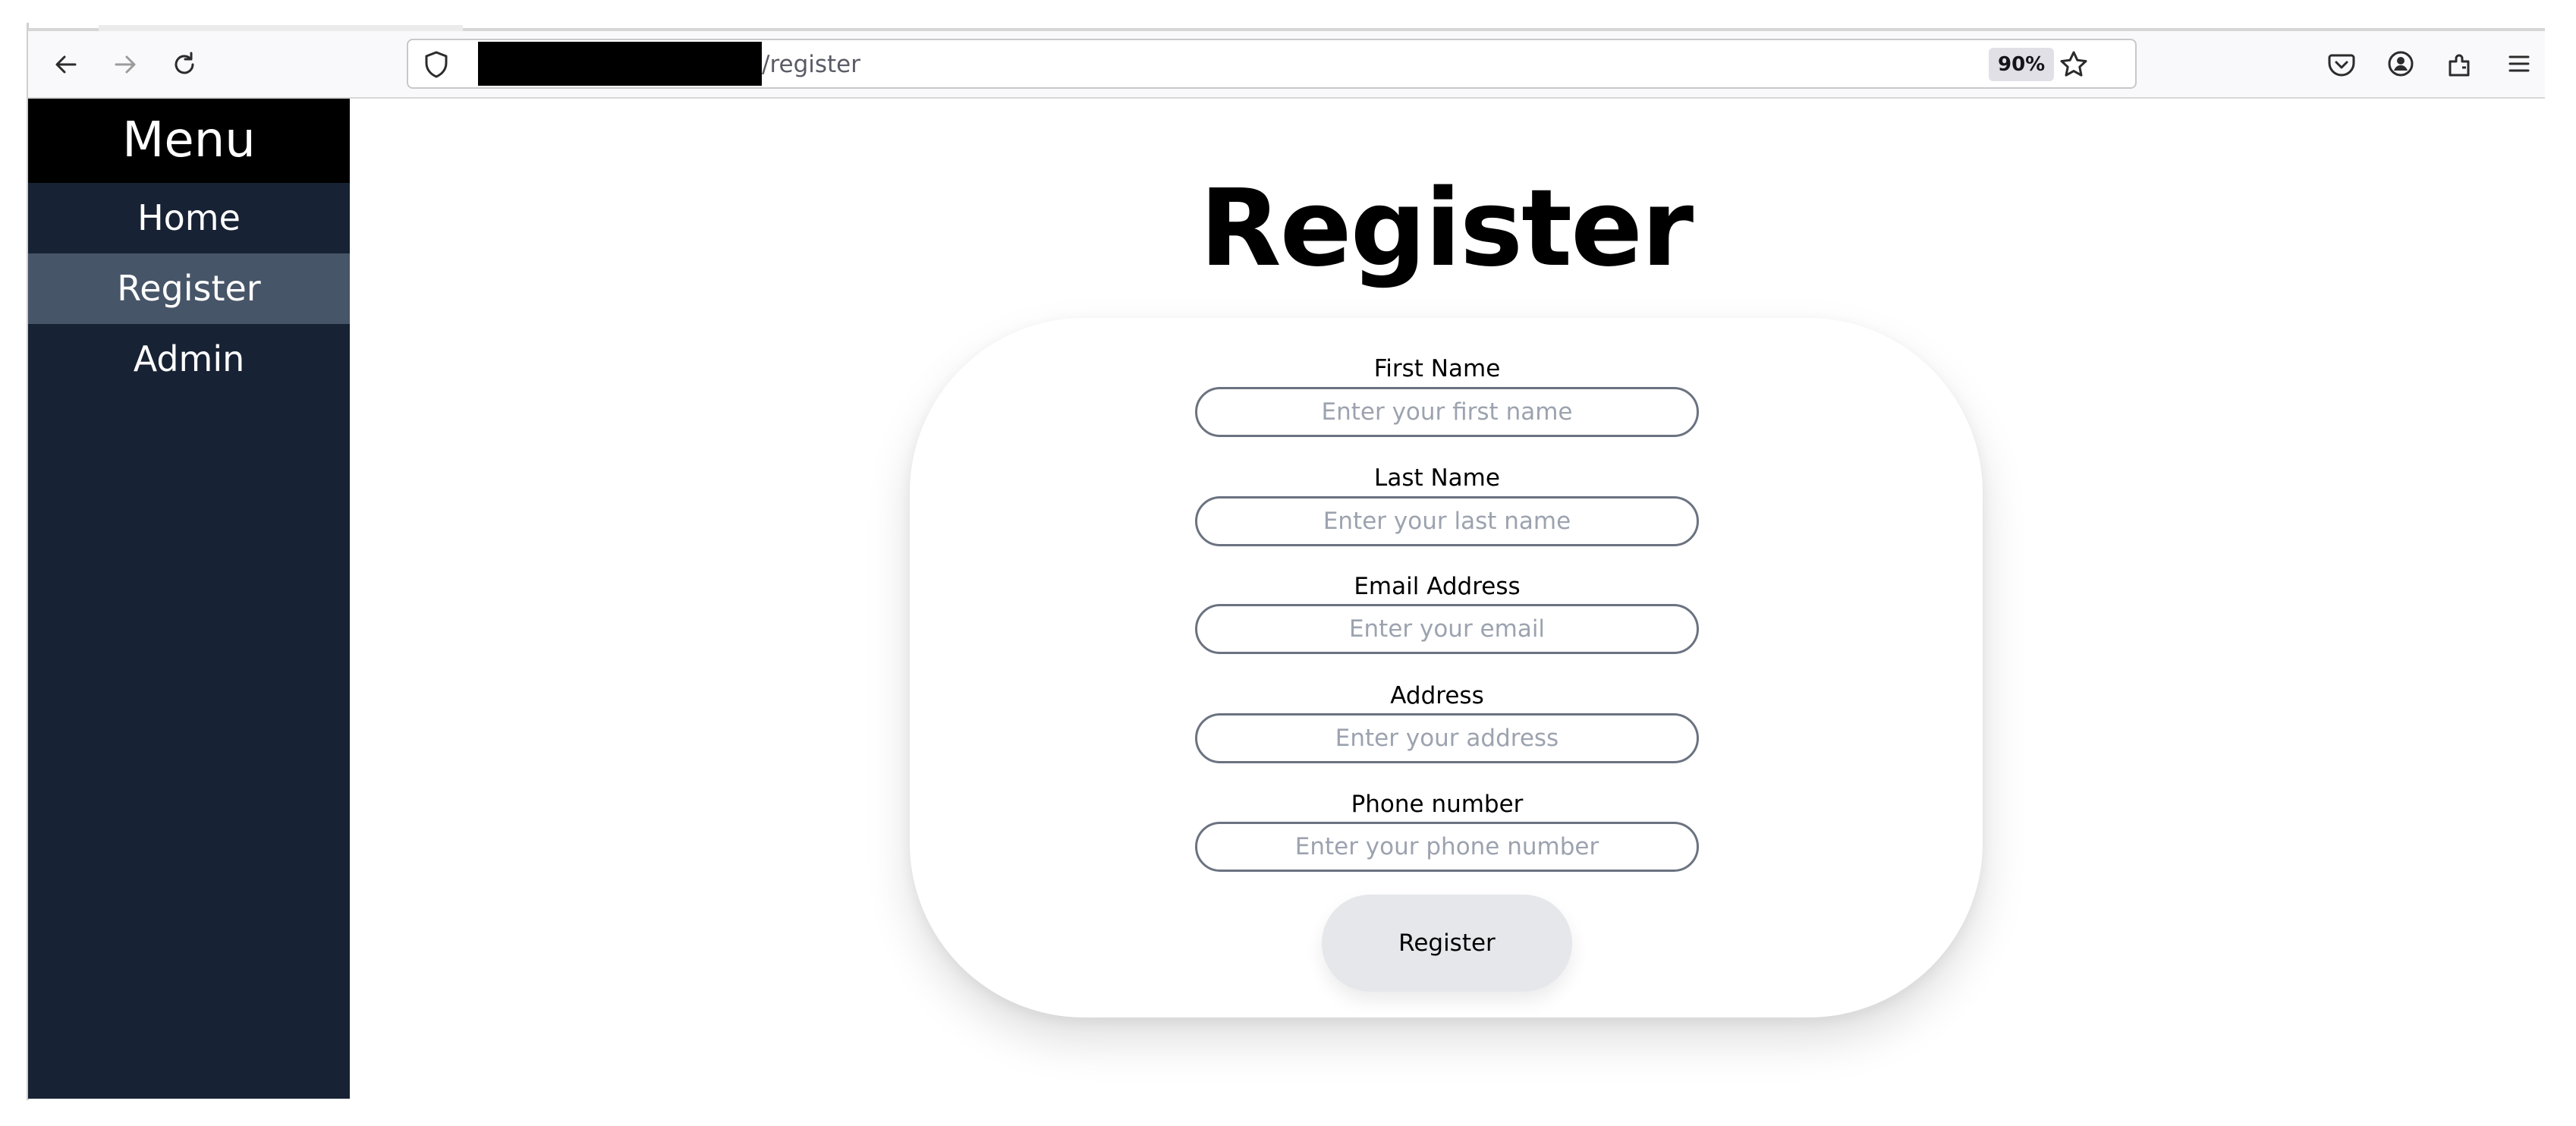 Image resolution: width=2576 pixels, height=1126 pixels. Describe the element at coordinates (811, 64) in the screenshot. I see `url-path-text: /register` at that location.